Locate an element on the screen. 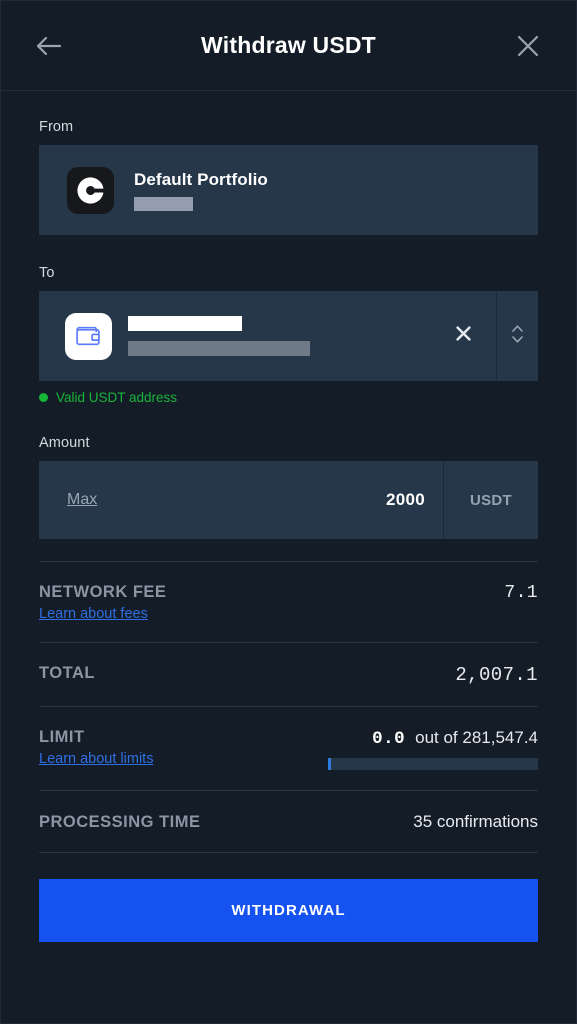  learn-about-limits-link: Learn about limits is located at coordinates (96, 759).